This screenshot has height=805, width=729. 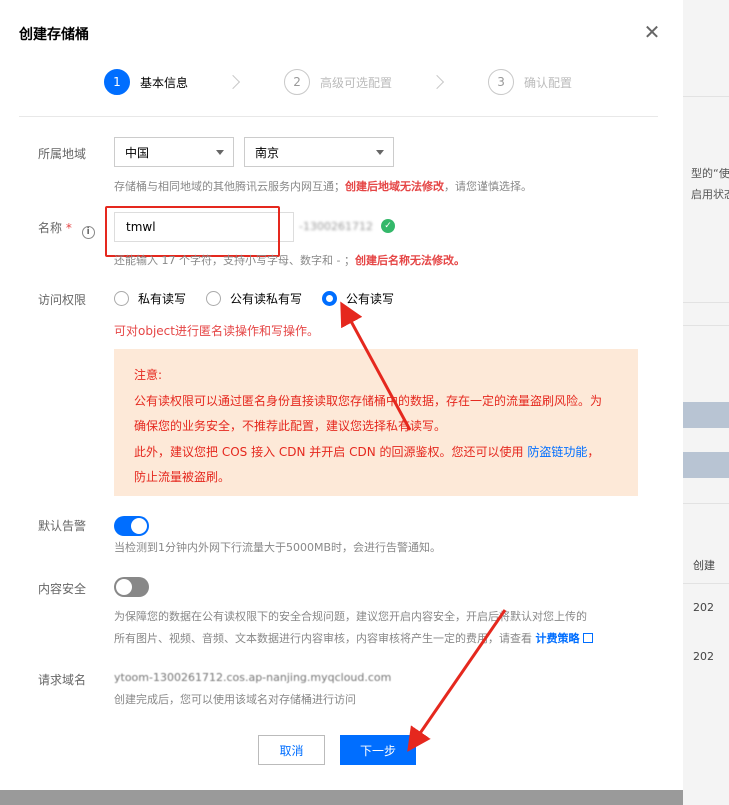 I want to click on step-number: 3, so click(x=501, y=82).